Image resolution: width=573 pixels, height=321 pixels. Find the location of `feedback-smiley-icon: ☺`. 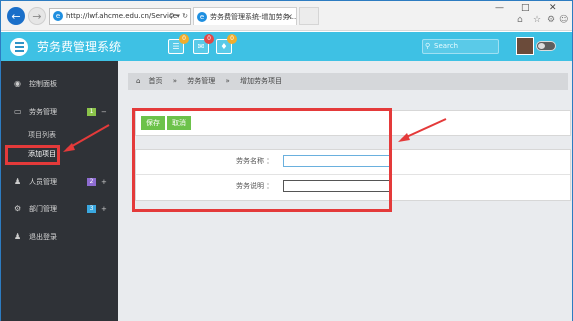

feedback-smiley-icon: ☺ is located at coordinates (563, 20).